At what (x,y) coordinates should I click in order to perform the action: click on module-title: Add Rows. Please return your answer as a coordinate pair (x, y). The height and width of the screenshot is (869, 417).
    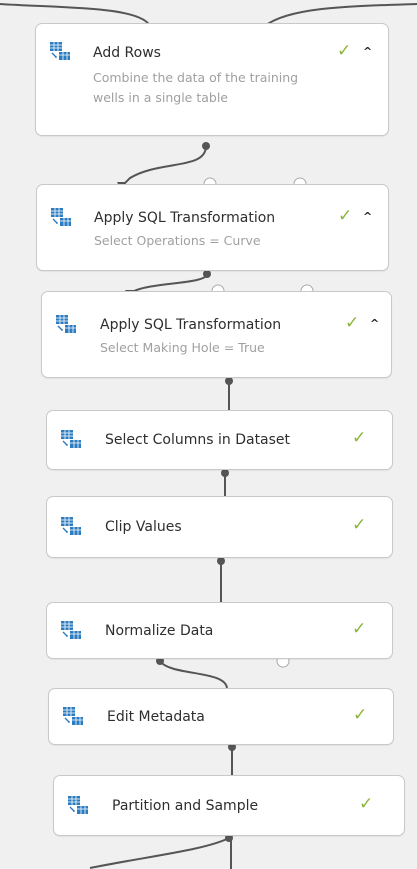
    Looking at the image, I should click on (127, 53).